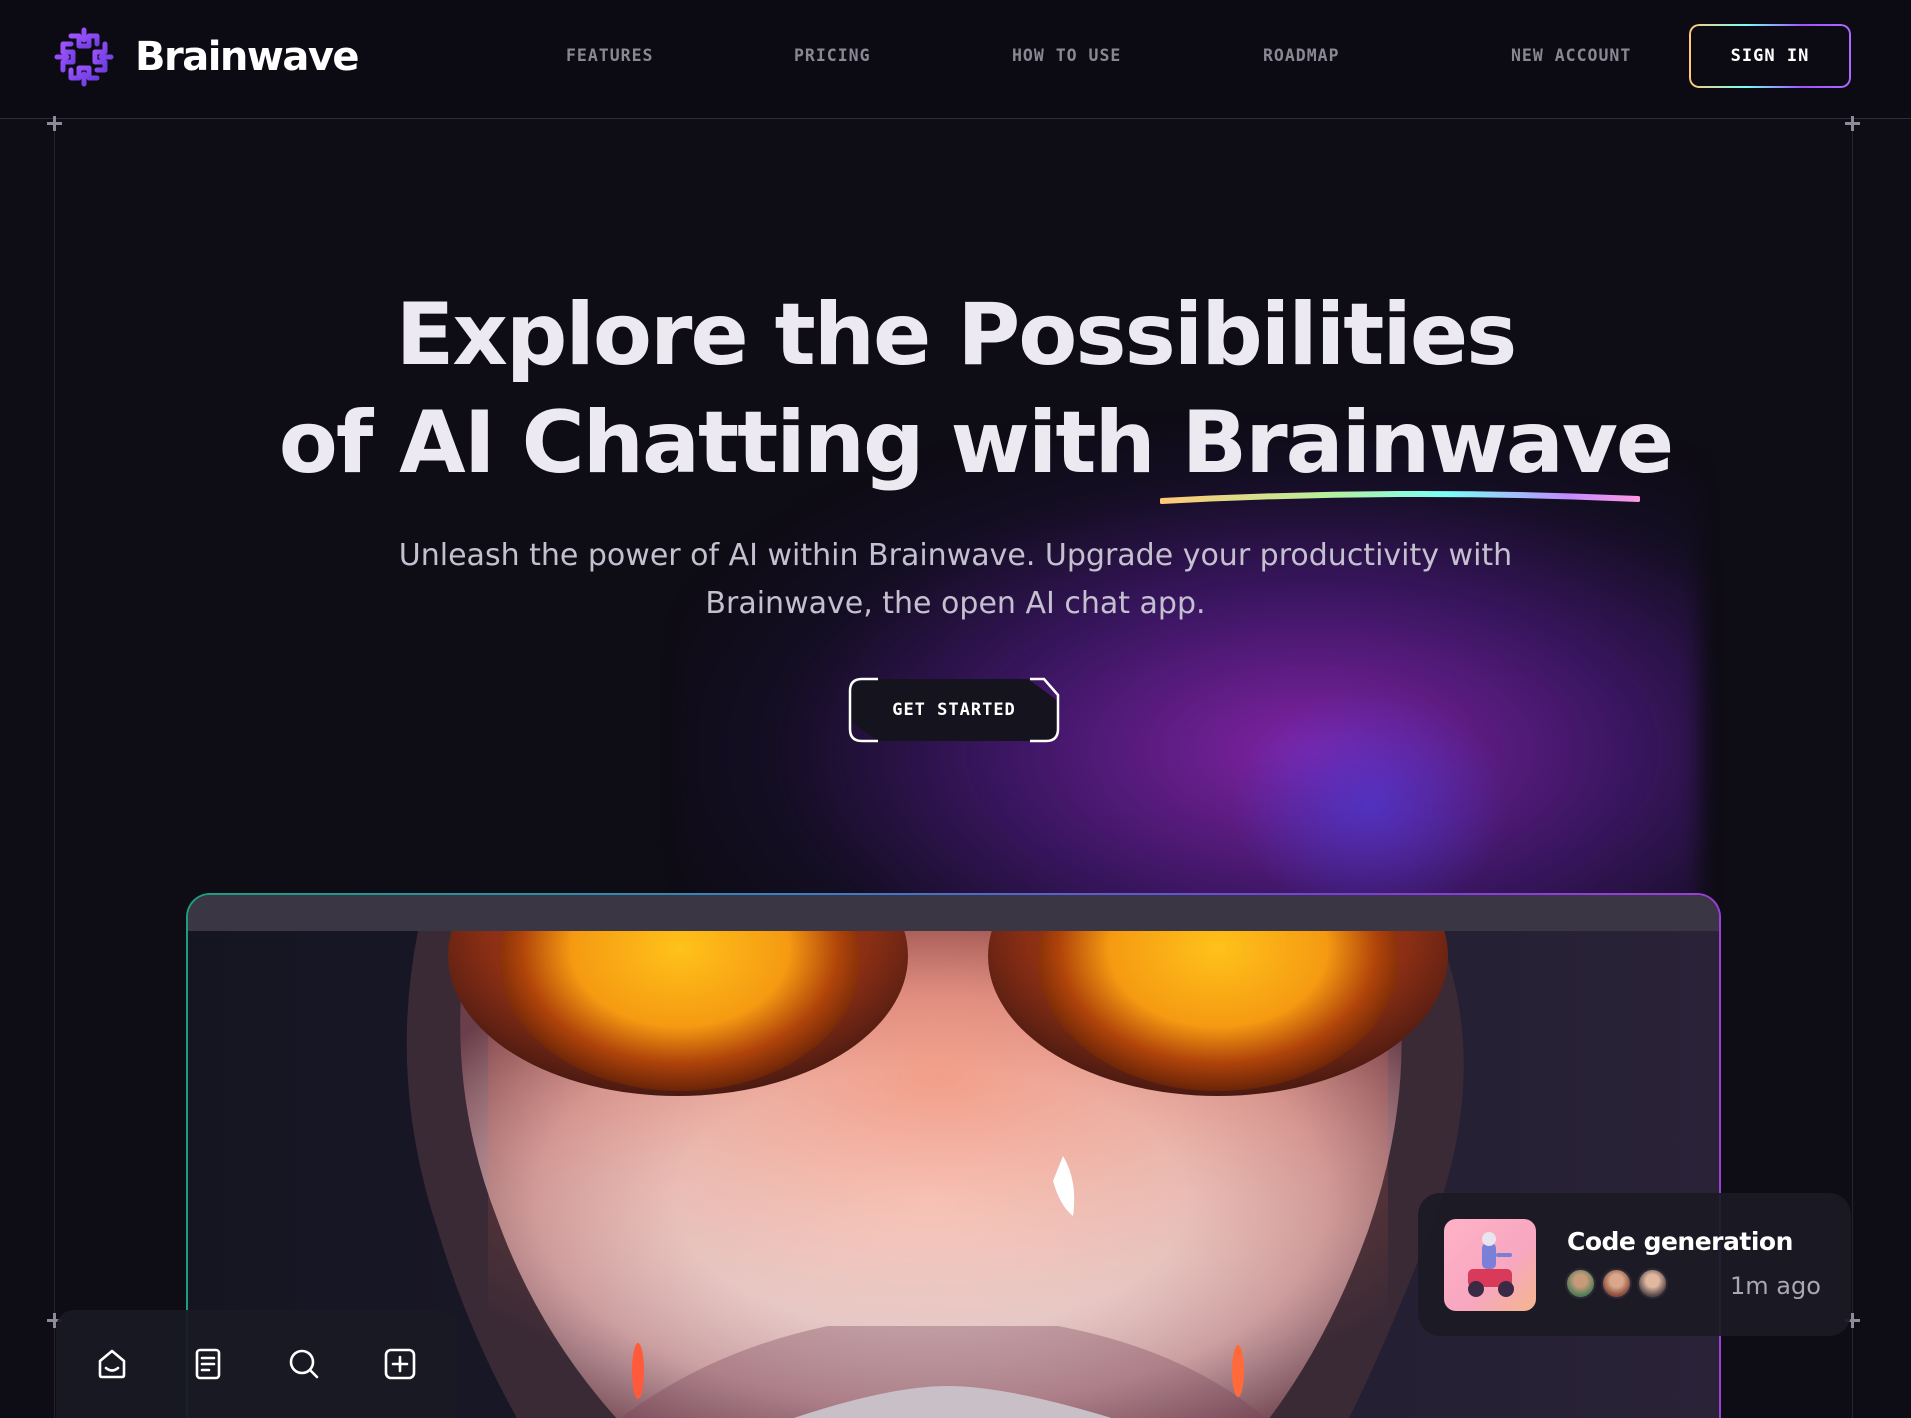 This screenshot has height=1418, width=1911. I want to click on notification-thumbnail, so click(1490, 1265).